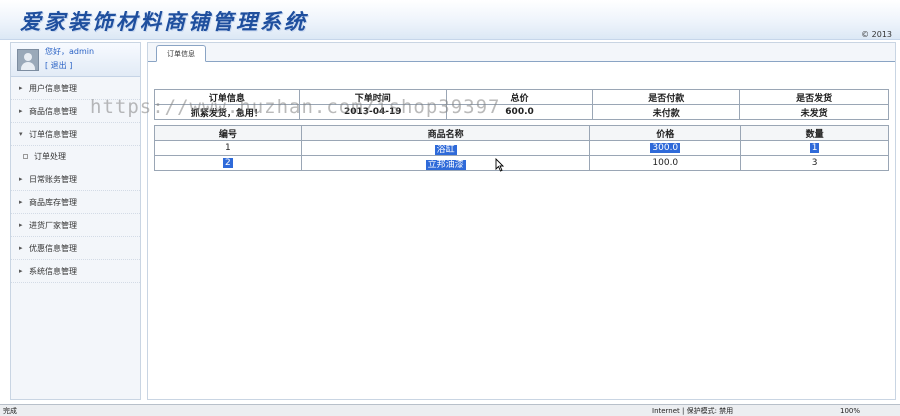  Describe the element at coordinates (450, 20) in the screenshot. I see `app-header: 爱家装饰材料商铺管理系统 © 2013` at that location.